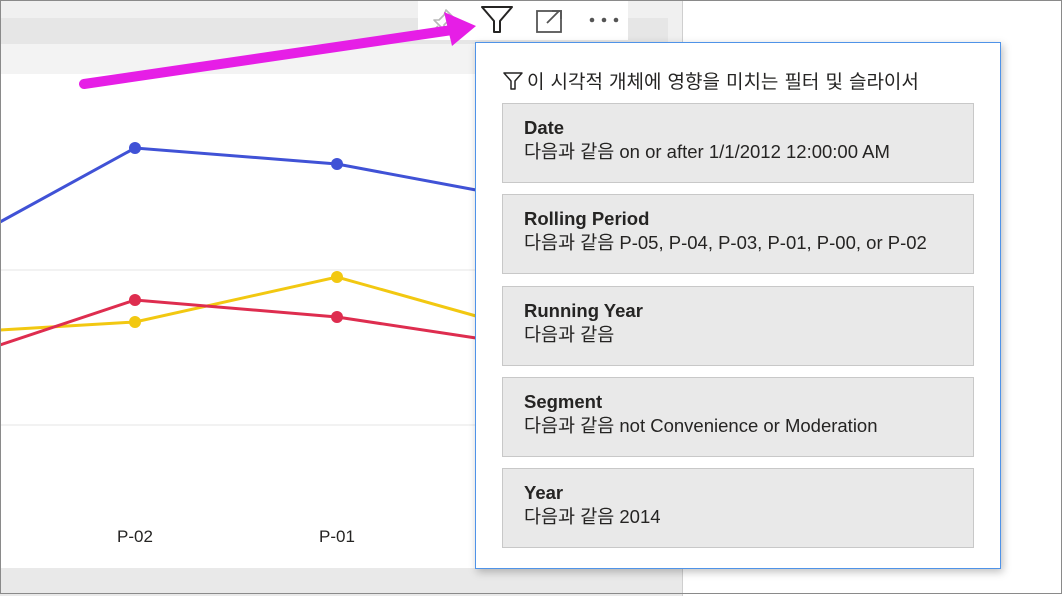 Image resolution: width=1064 pixels, height=596 pixels. What do you see at coordinates (238, 320) in the screenshot?
I see `series-red-line` at bounding box center [238, 320].